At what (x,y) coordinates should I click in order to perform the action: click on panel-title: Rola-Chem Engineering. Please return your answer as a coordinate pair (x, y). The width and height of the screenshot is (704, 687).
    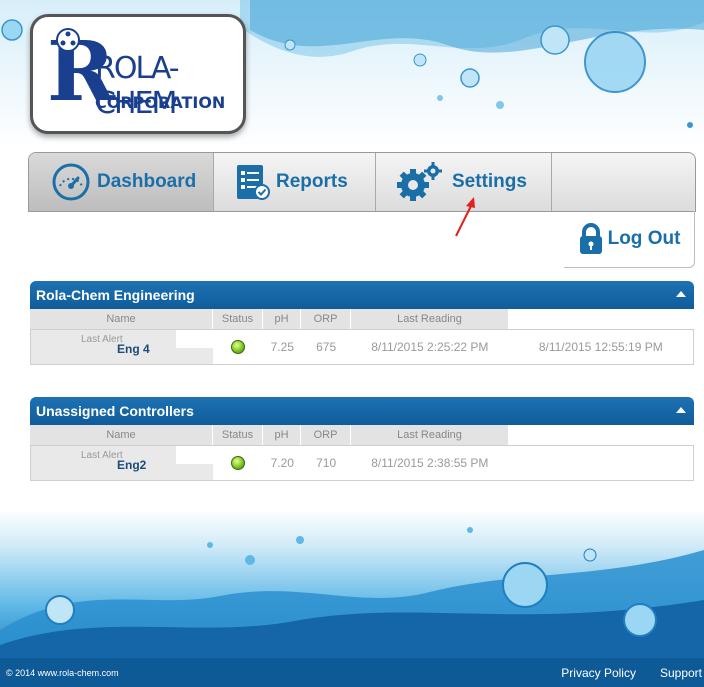
    Looking at the image, I should click on (115, 295).